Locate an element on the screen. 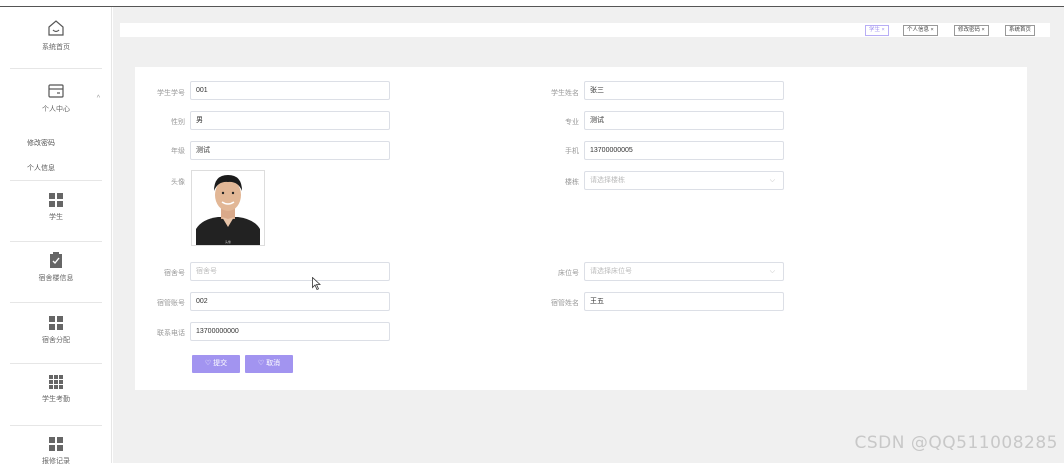 The height and width of the screenshot is (466, 1064). phone-field: 13700000005 is located at coordinates (684, 150).